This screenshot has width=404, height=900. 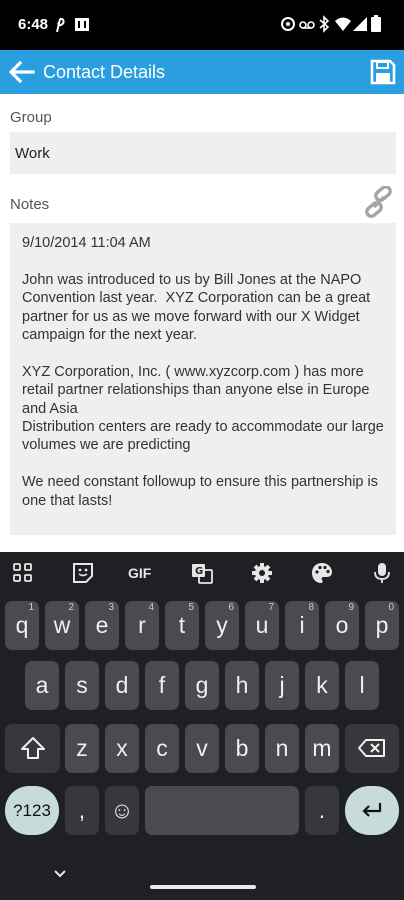 I want to click on status-time: 6:48, so click(x=33, y=24).